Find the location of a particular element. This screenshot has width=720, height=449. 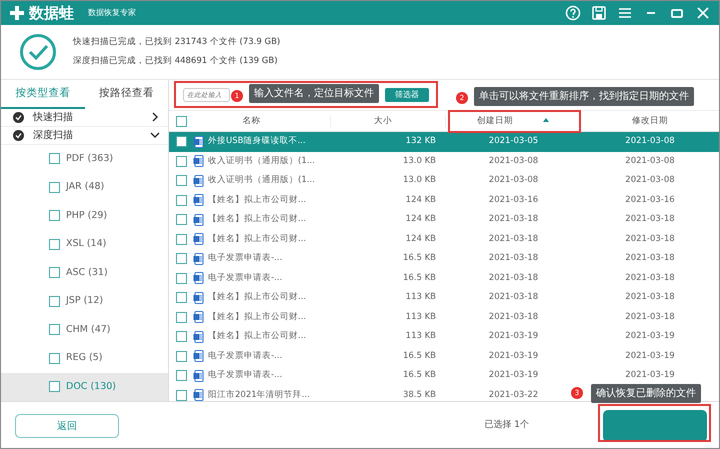

file-size: 113 KB is located at coordinates (420, 317).